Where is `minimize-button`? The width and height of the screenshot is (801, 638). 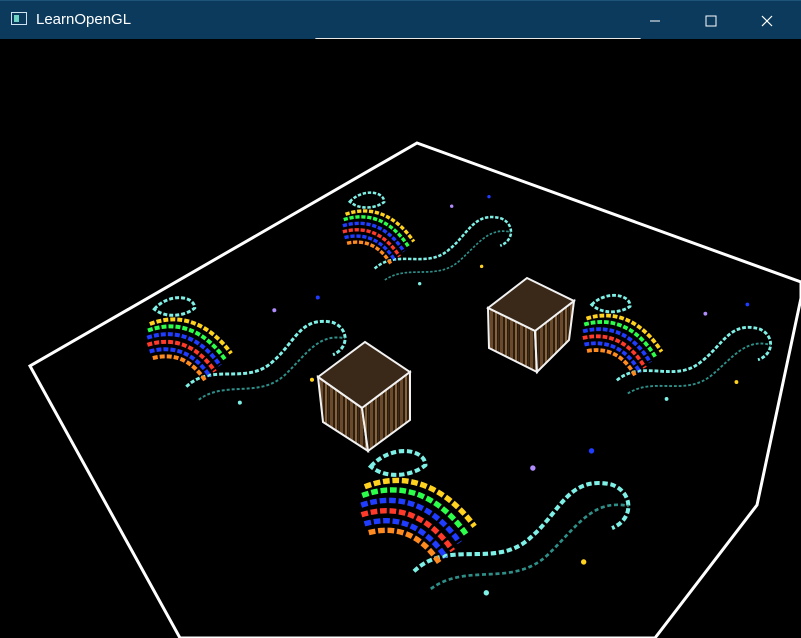 minimize-button is located at coordinates (655, 20).